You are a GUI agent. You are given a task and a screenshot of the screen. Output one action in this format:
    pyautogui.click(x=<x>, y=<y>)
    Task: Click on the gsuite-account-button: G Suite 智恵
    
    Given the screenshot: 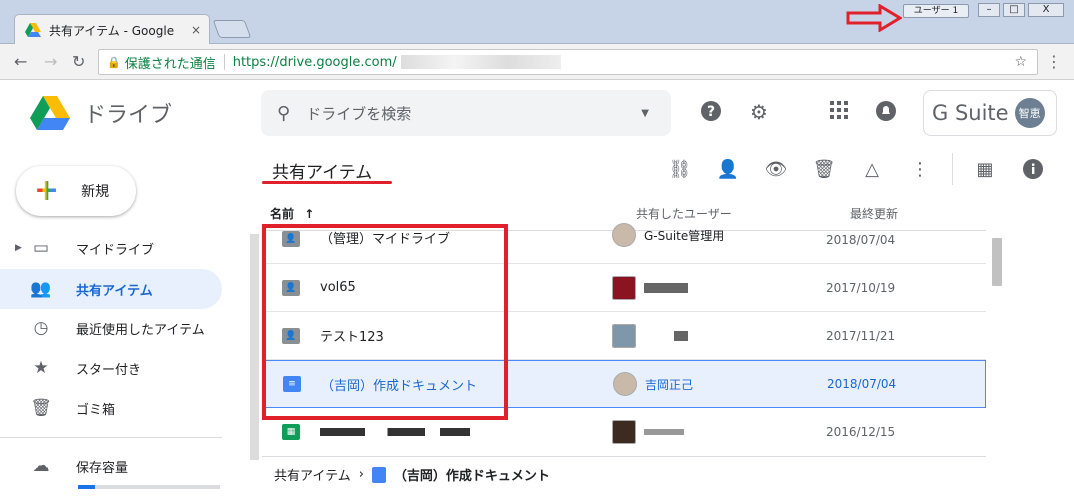 What is the action you would take?
    pyautogui.click(x=990, y=113)
    